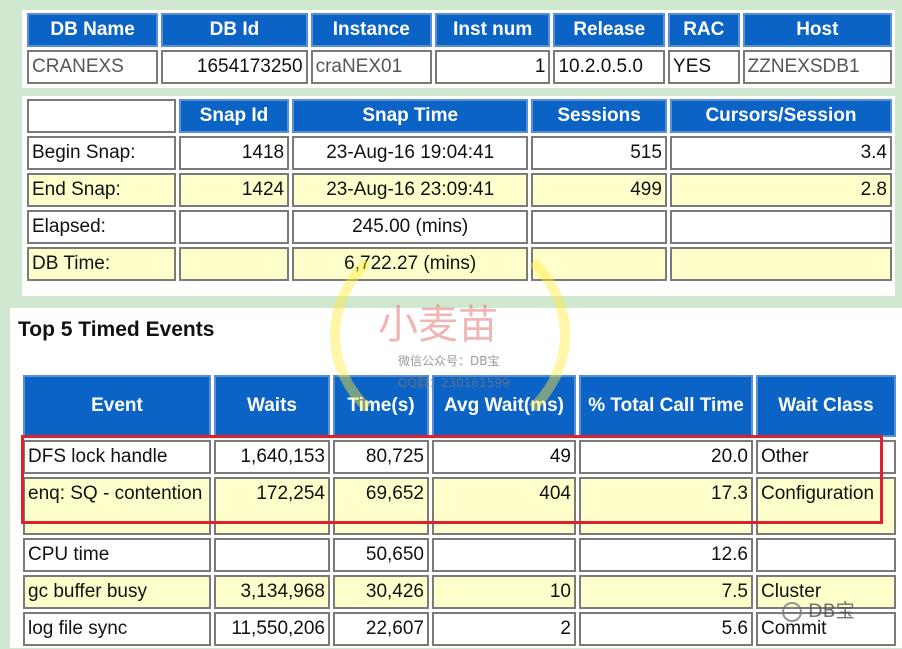  I want to click on db-name-value: CRANEXS, so click(93, 67).